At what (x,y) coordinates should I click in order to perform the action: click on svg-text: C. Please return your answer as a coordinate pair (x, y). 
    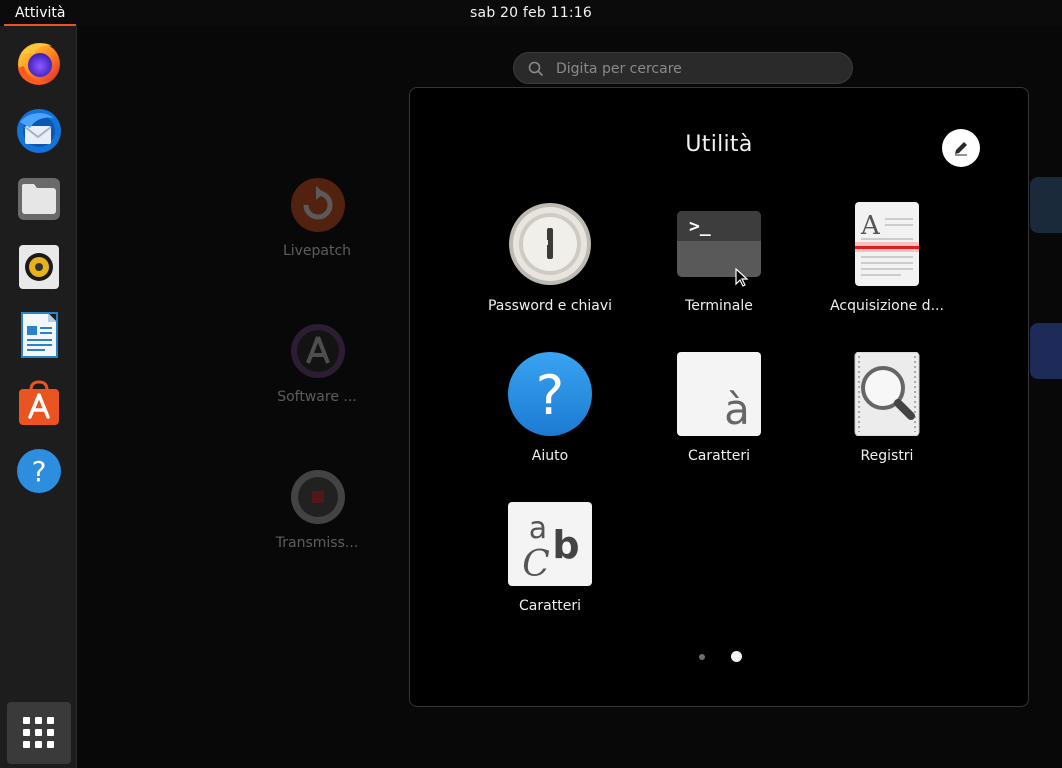
    Looking at the image, I should click on (536, 564).